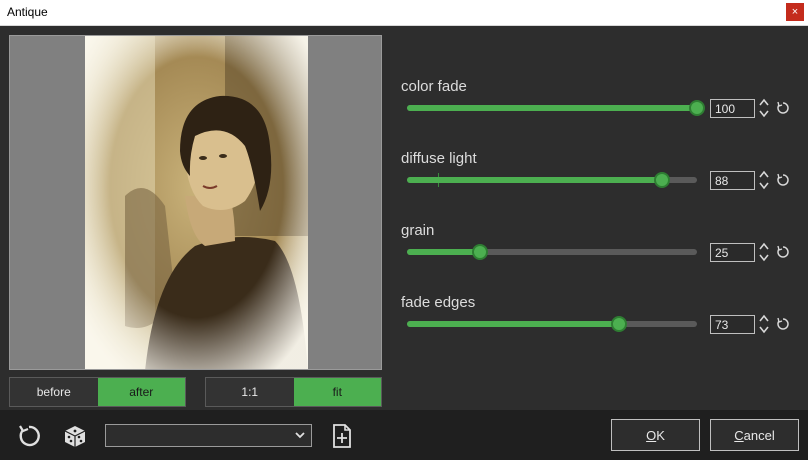  What do you see at coordinates (75, 436) in the screenshot?
I see `dice-icon` at bounding box center [75, 436].